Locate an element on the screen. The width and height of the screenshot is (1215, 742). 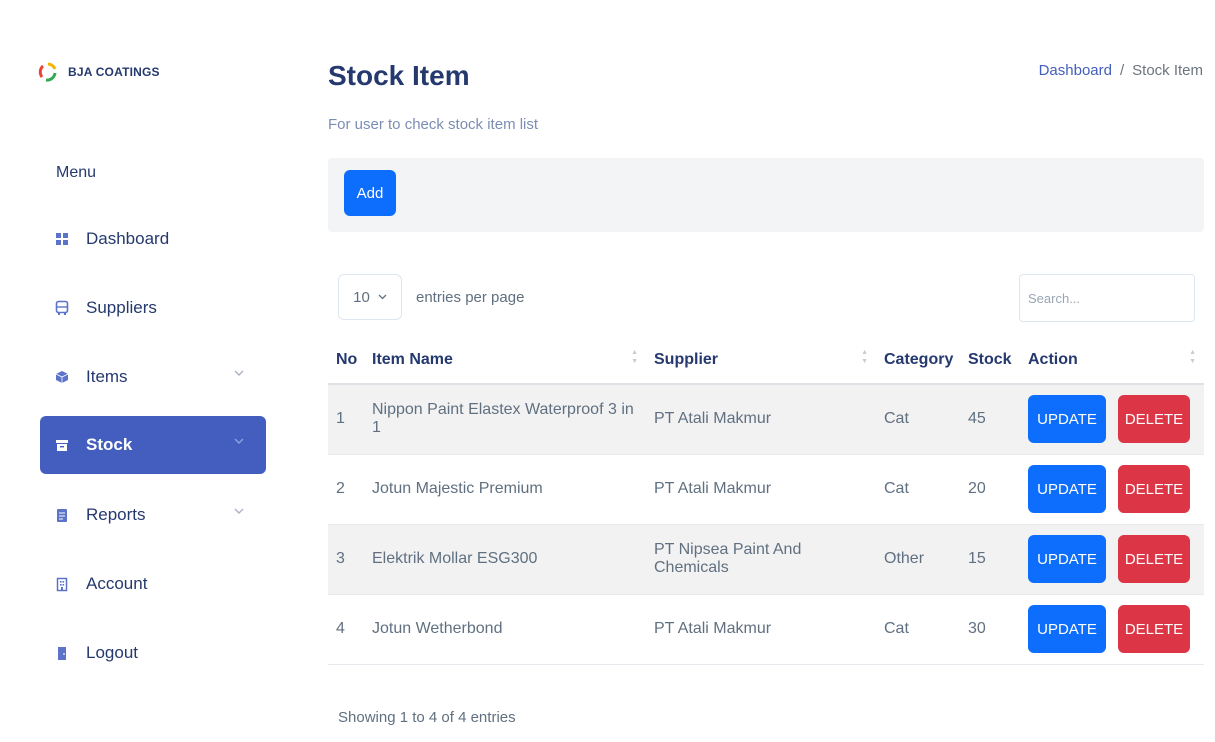
cell-item-name: Nippon Paint Elastex Waterproof 3 in 1 is located at coordinates (505, 419).